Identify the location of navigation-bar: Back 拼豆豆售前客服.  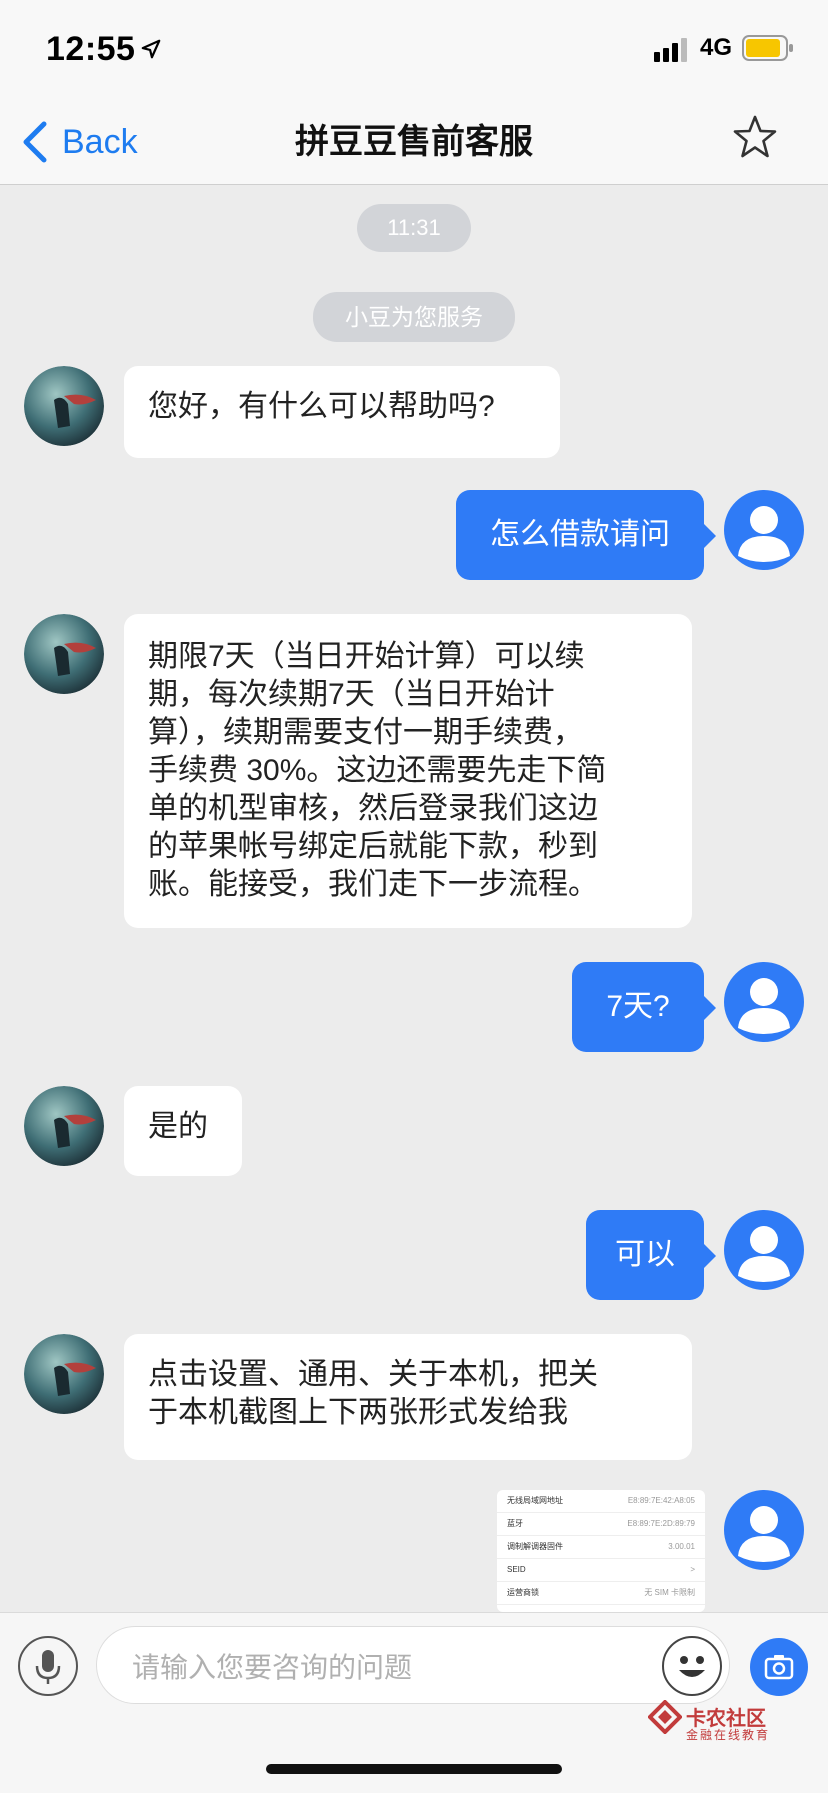
(414, 142).